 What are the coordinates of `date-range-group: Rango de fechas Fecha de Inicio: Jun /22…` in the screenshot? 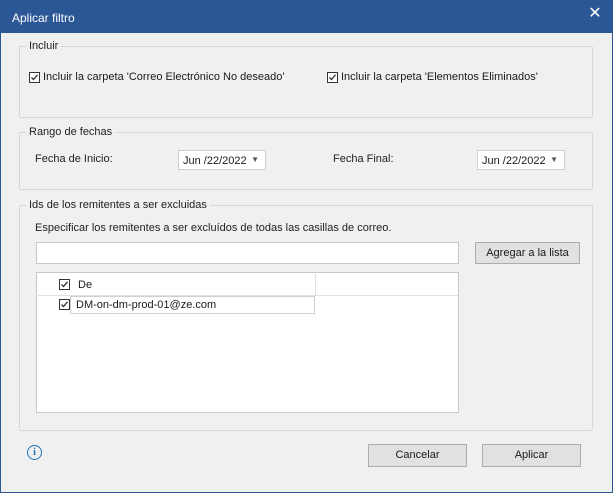 It's located at (306, 158).